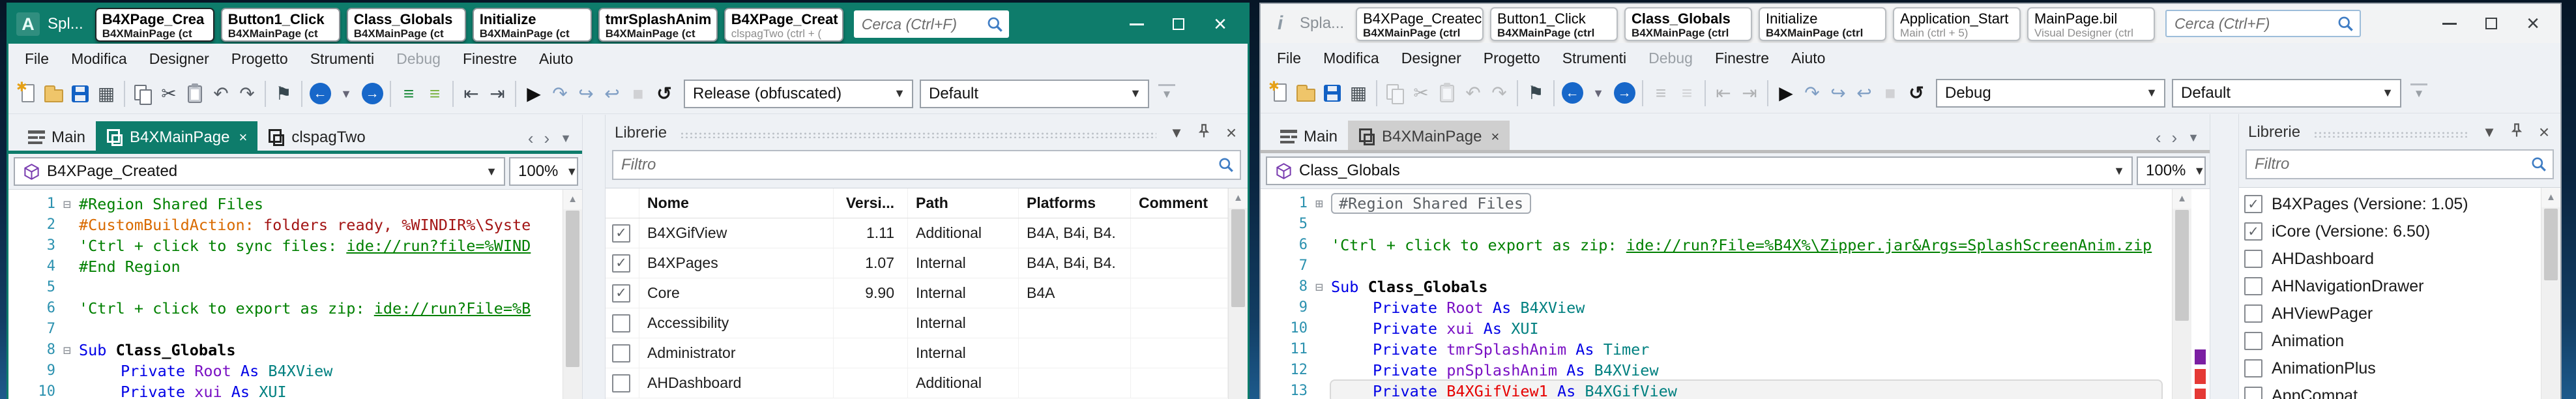 The image size is (2576, 399). What do you see at coordinates (1238, 293) in the screenshot?
I see `panel-scrollbar: ▲` at bounding box center [1238, 293].